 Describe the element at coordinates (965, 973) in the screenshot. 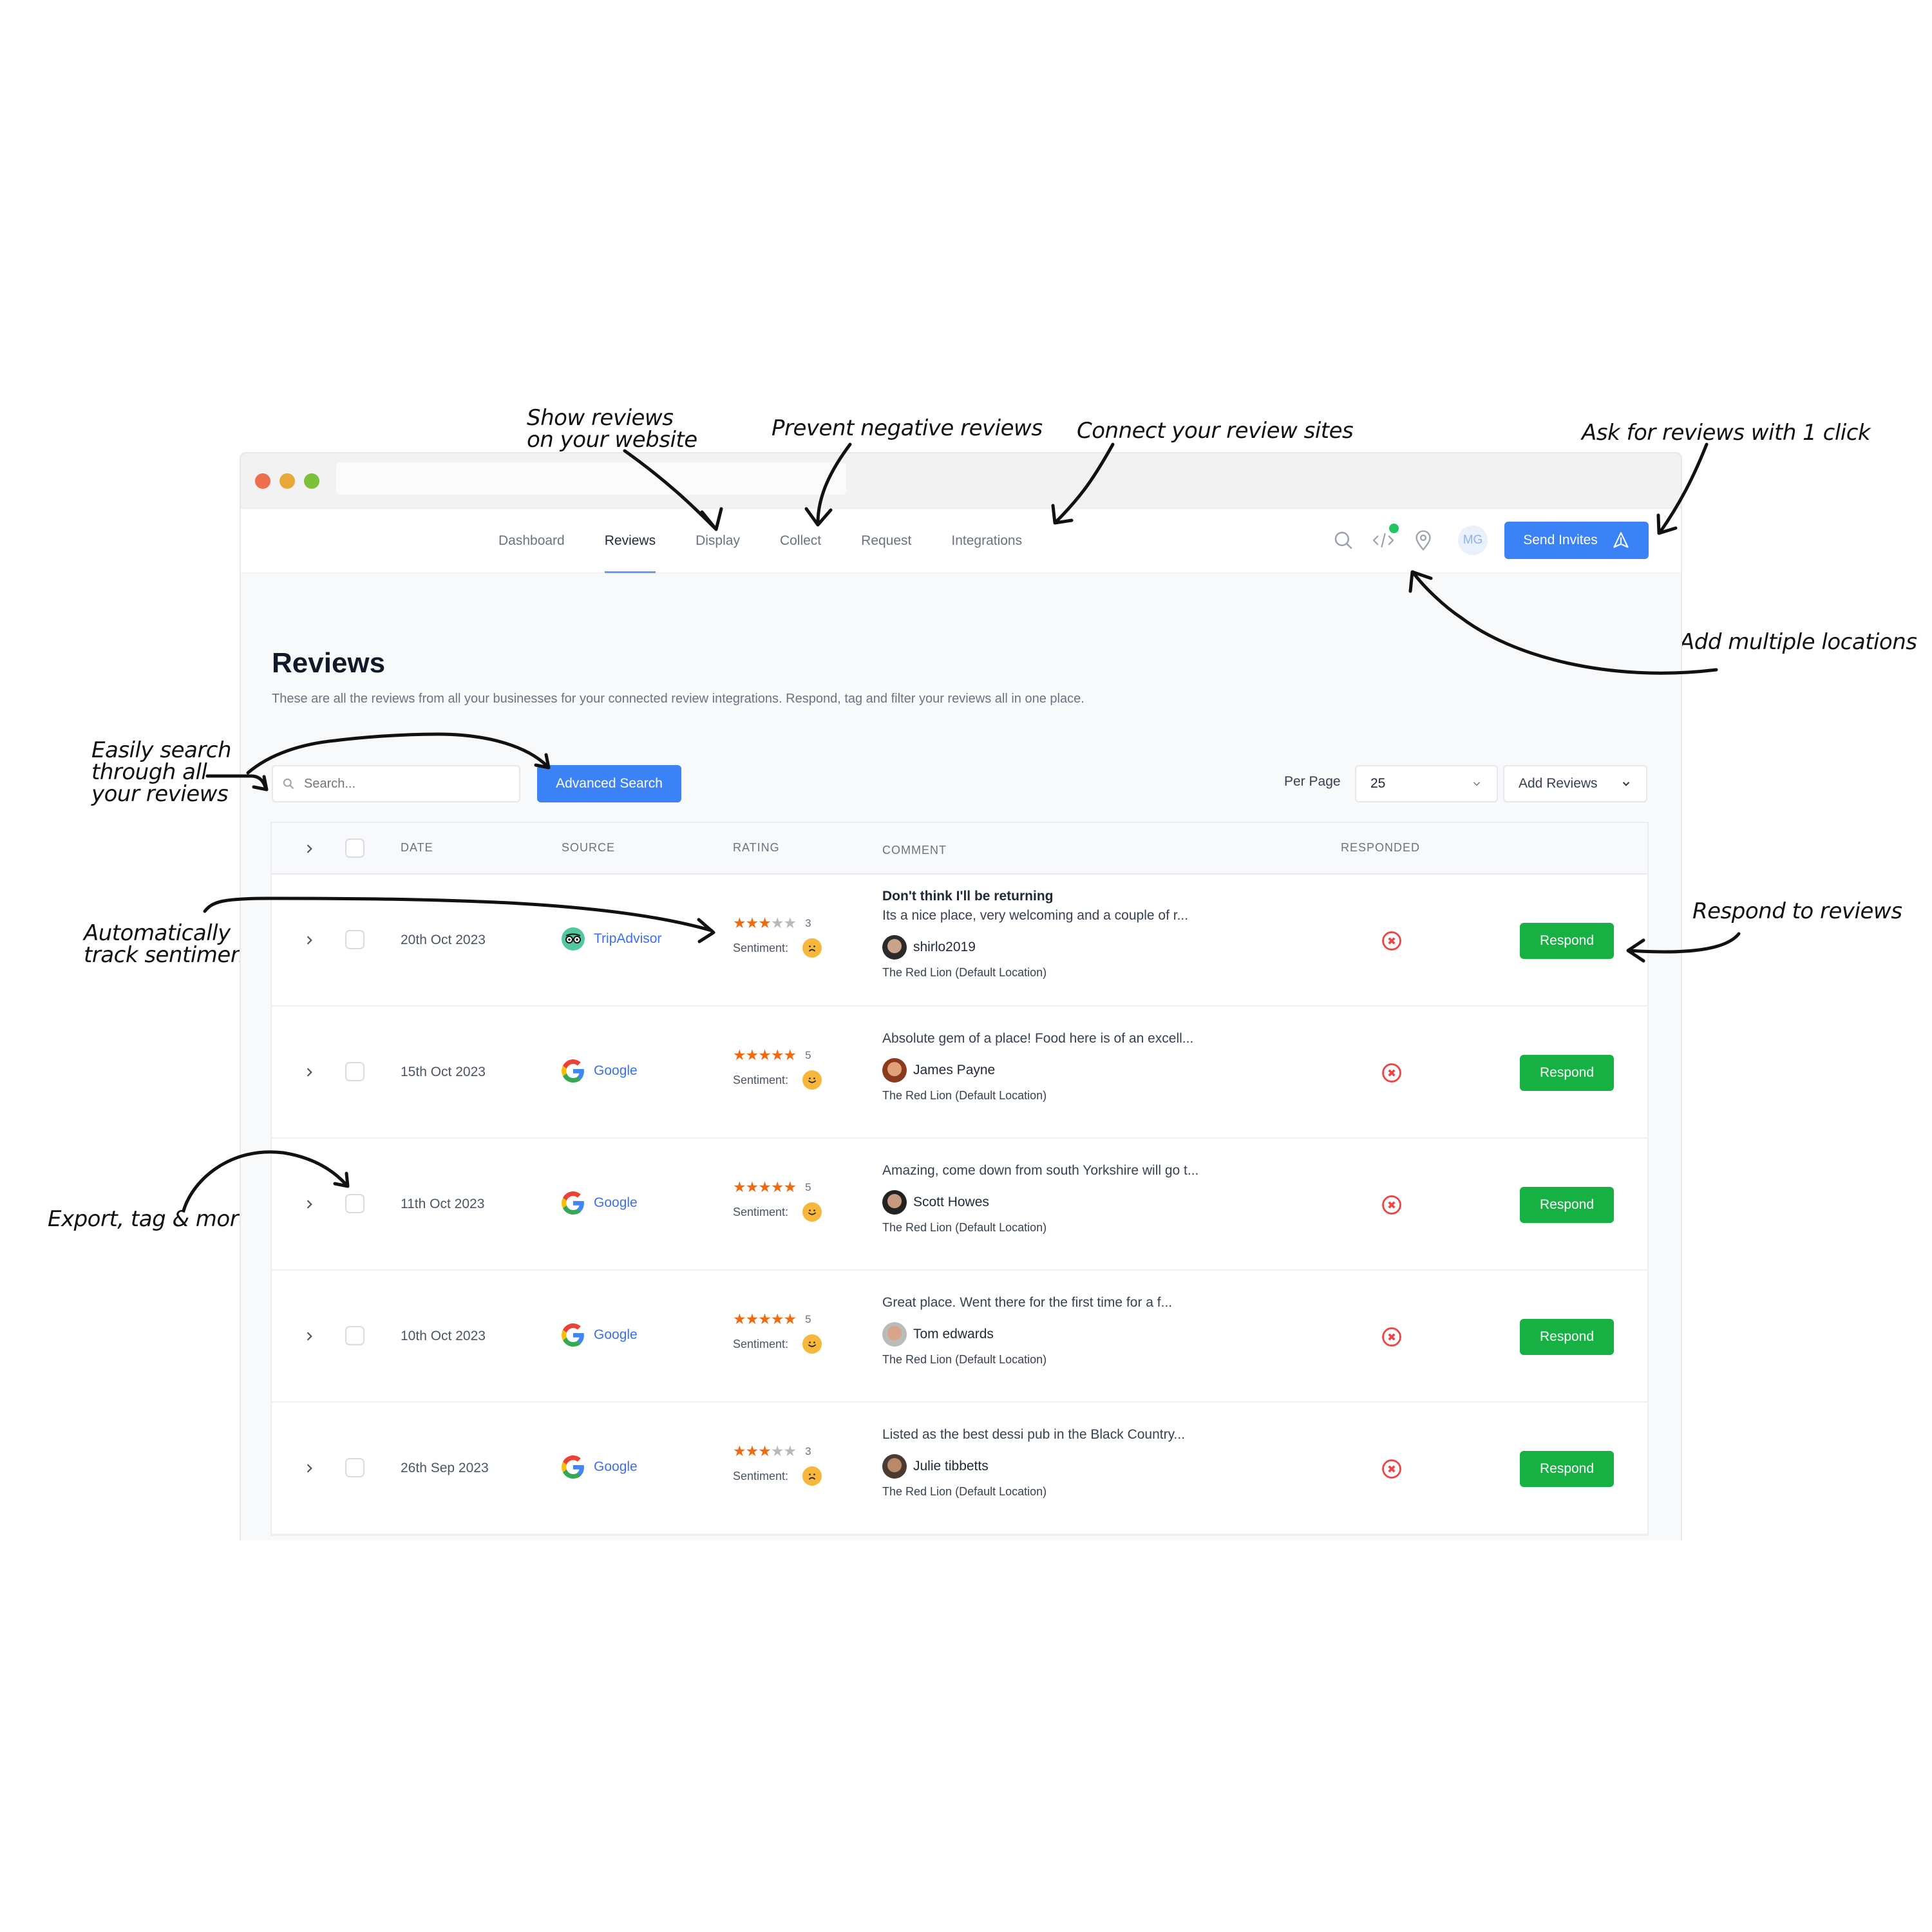

I see `review-location: The Red Lion (Default Location)` at that location.